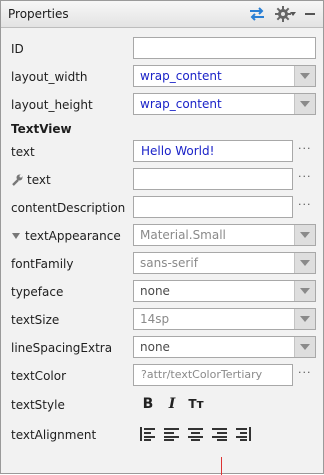 This screenshot has height=475, width=324. What do you see at coordinates (224, 48) in the screenshot?
I see `id-field` at bounding box center [224, 48].